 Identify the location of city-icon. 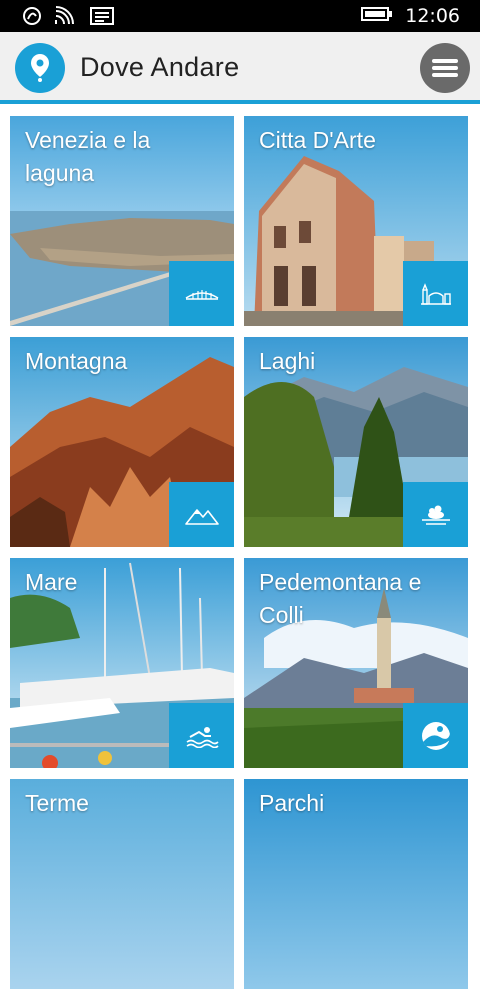
(435, 293).